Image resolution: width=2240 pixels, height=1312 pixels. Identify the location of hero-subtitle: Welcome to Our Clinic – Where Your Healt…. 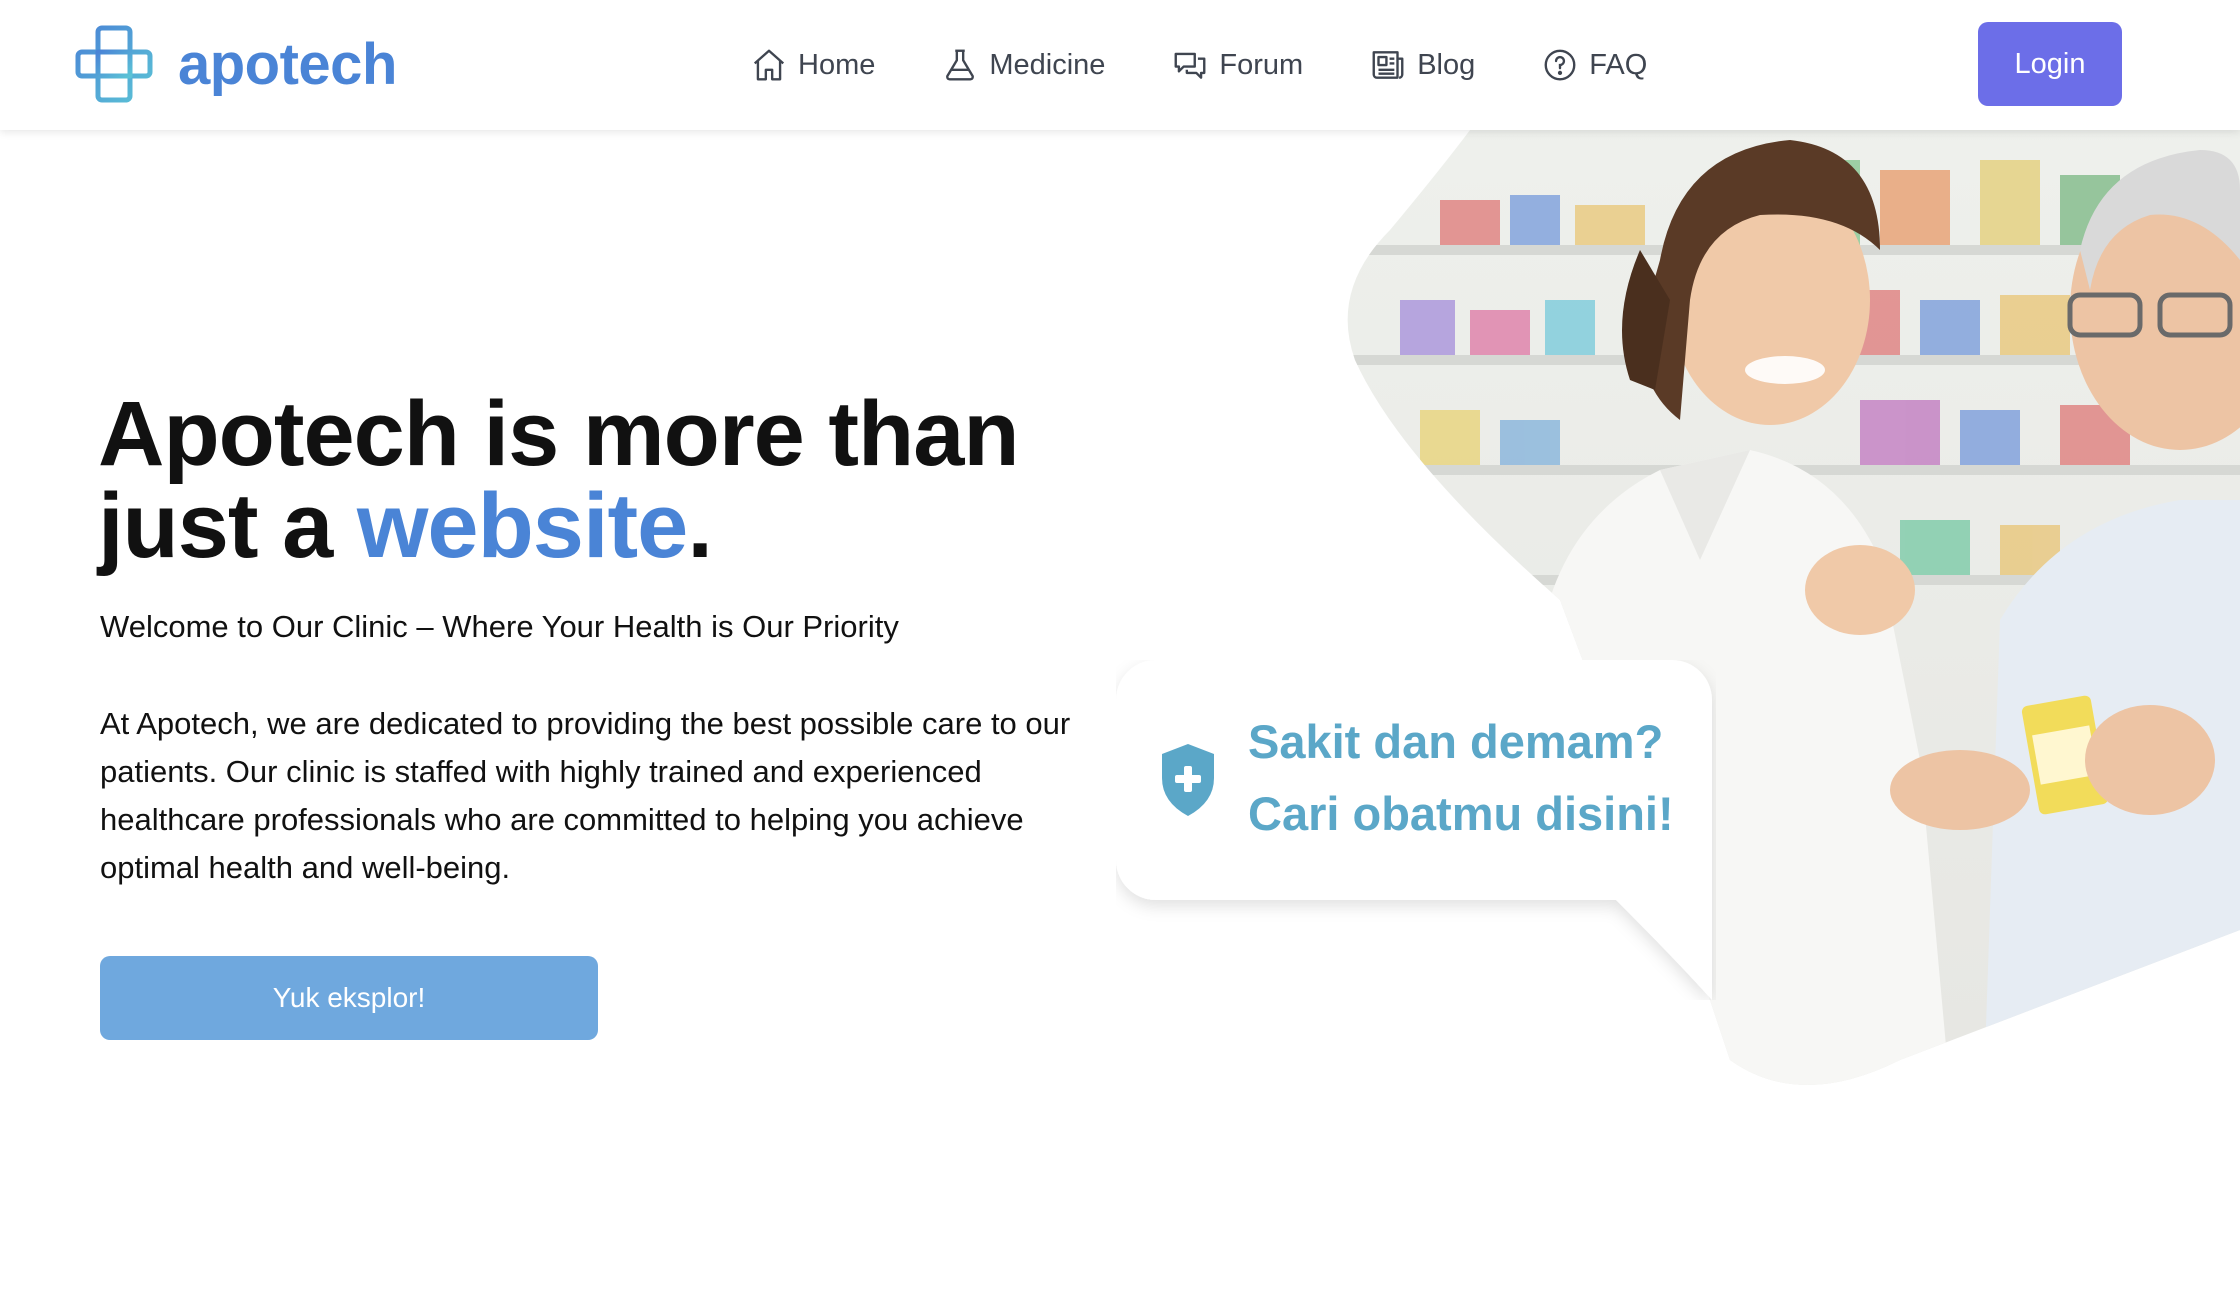
(499, 626).